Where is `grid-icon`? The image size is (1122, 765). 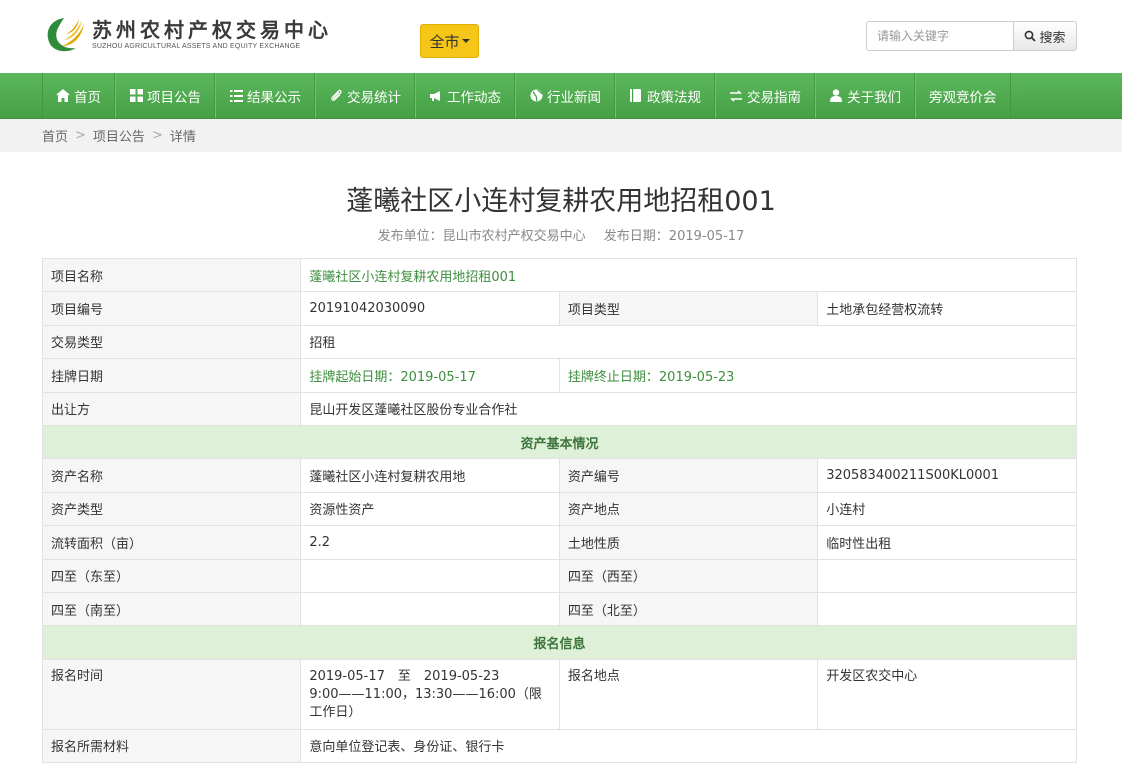
grid-icon is located at coordinates (136, 96).